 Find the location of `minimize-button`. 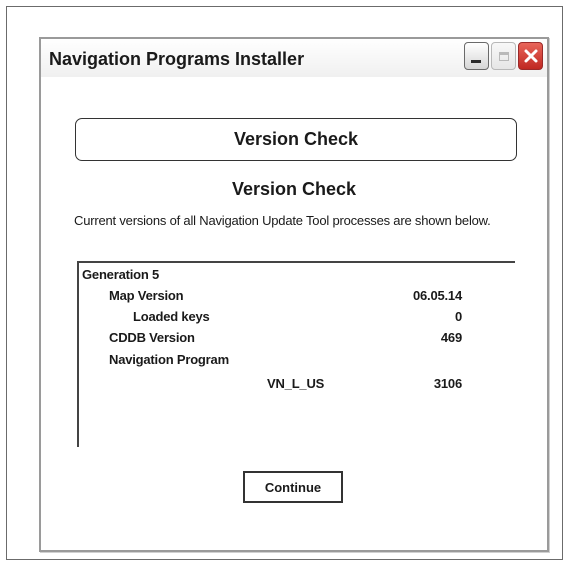

minimize-button is located at coordinates (476, 56).